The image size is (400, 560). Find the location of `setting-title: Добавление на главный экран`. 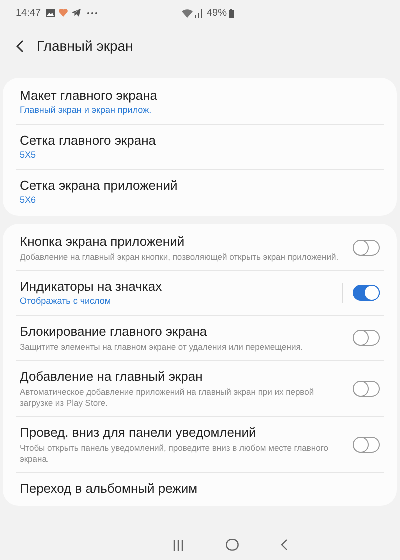

setting-title: Добавление на главный экран is located at coordinates (180, 376).